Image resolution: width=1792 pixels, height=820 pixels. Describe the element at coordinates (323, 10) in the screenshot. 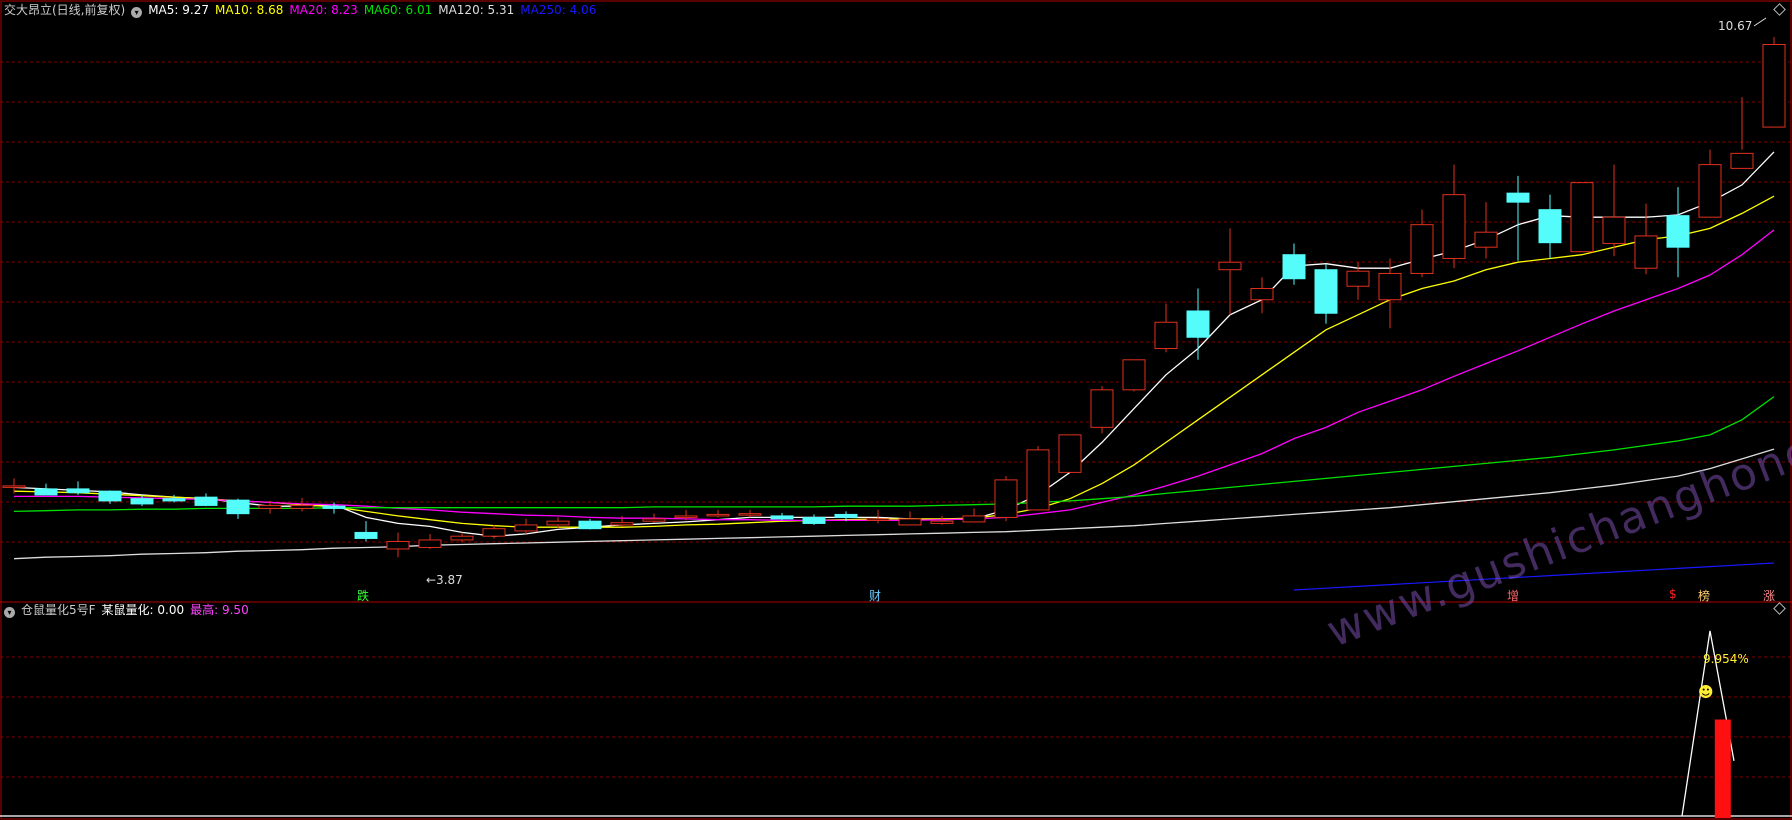

I see `ma20-label: MA20: 8.23` at that location.